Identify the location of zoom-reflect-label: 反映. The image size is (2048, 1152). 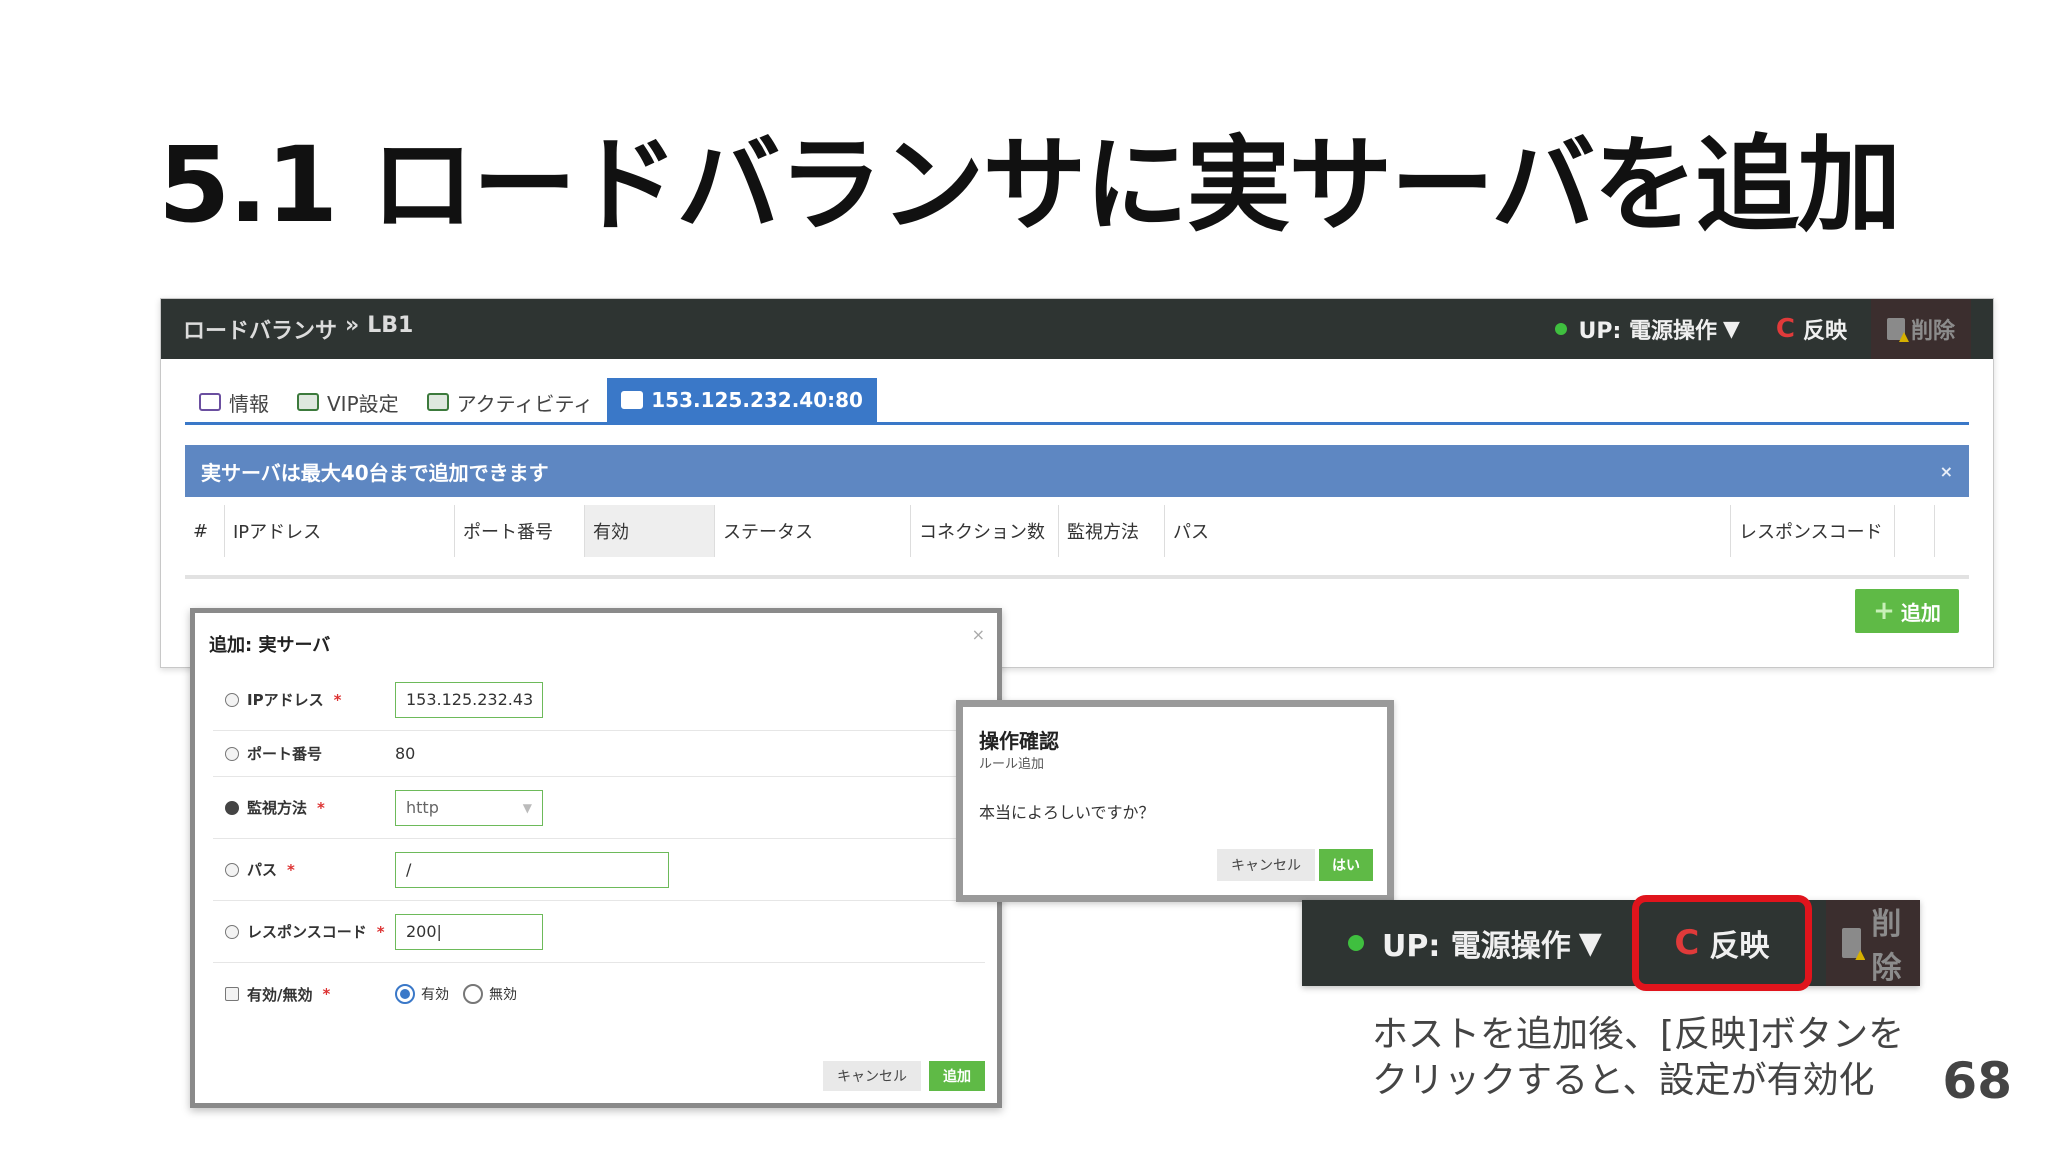
(1739, 946).